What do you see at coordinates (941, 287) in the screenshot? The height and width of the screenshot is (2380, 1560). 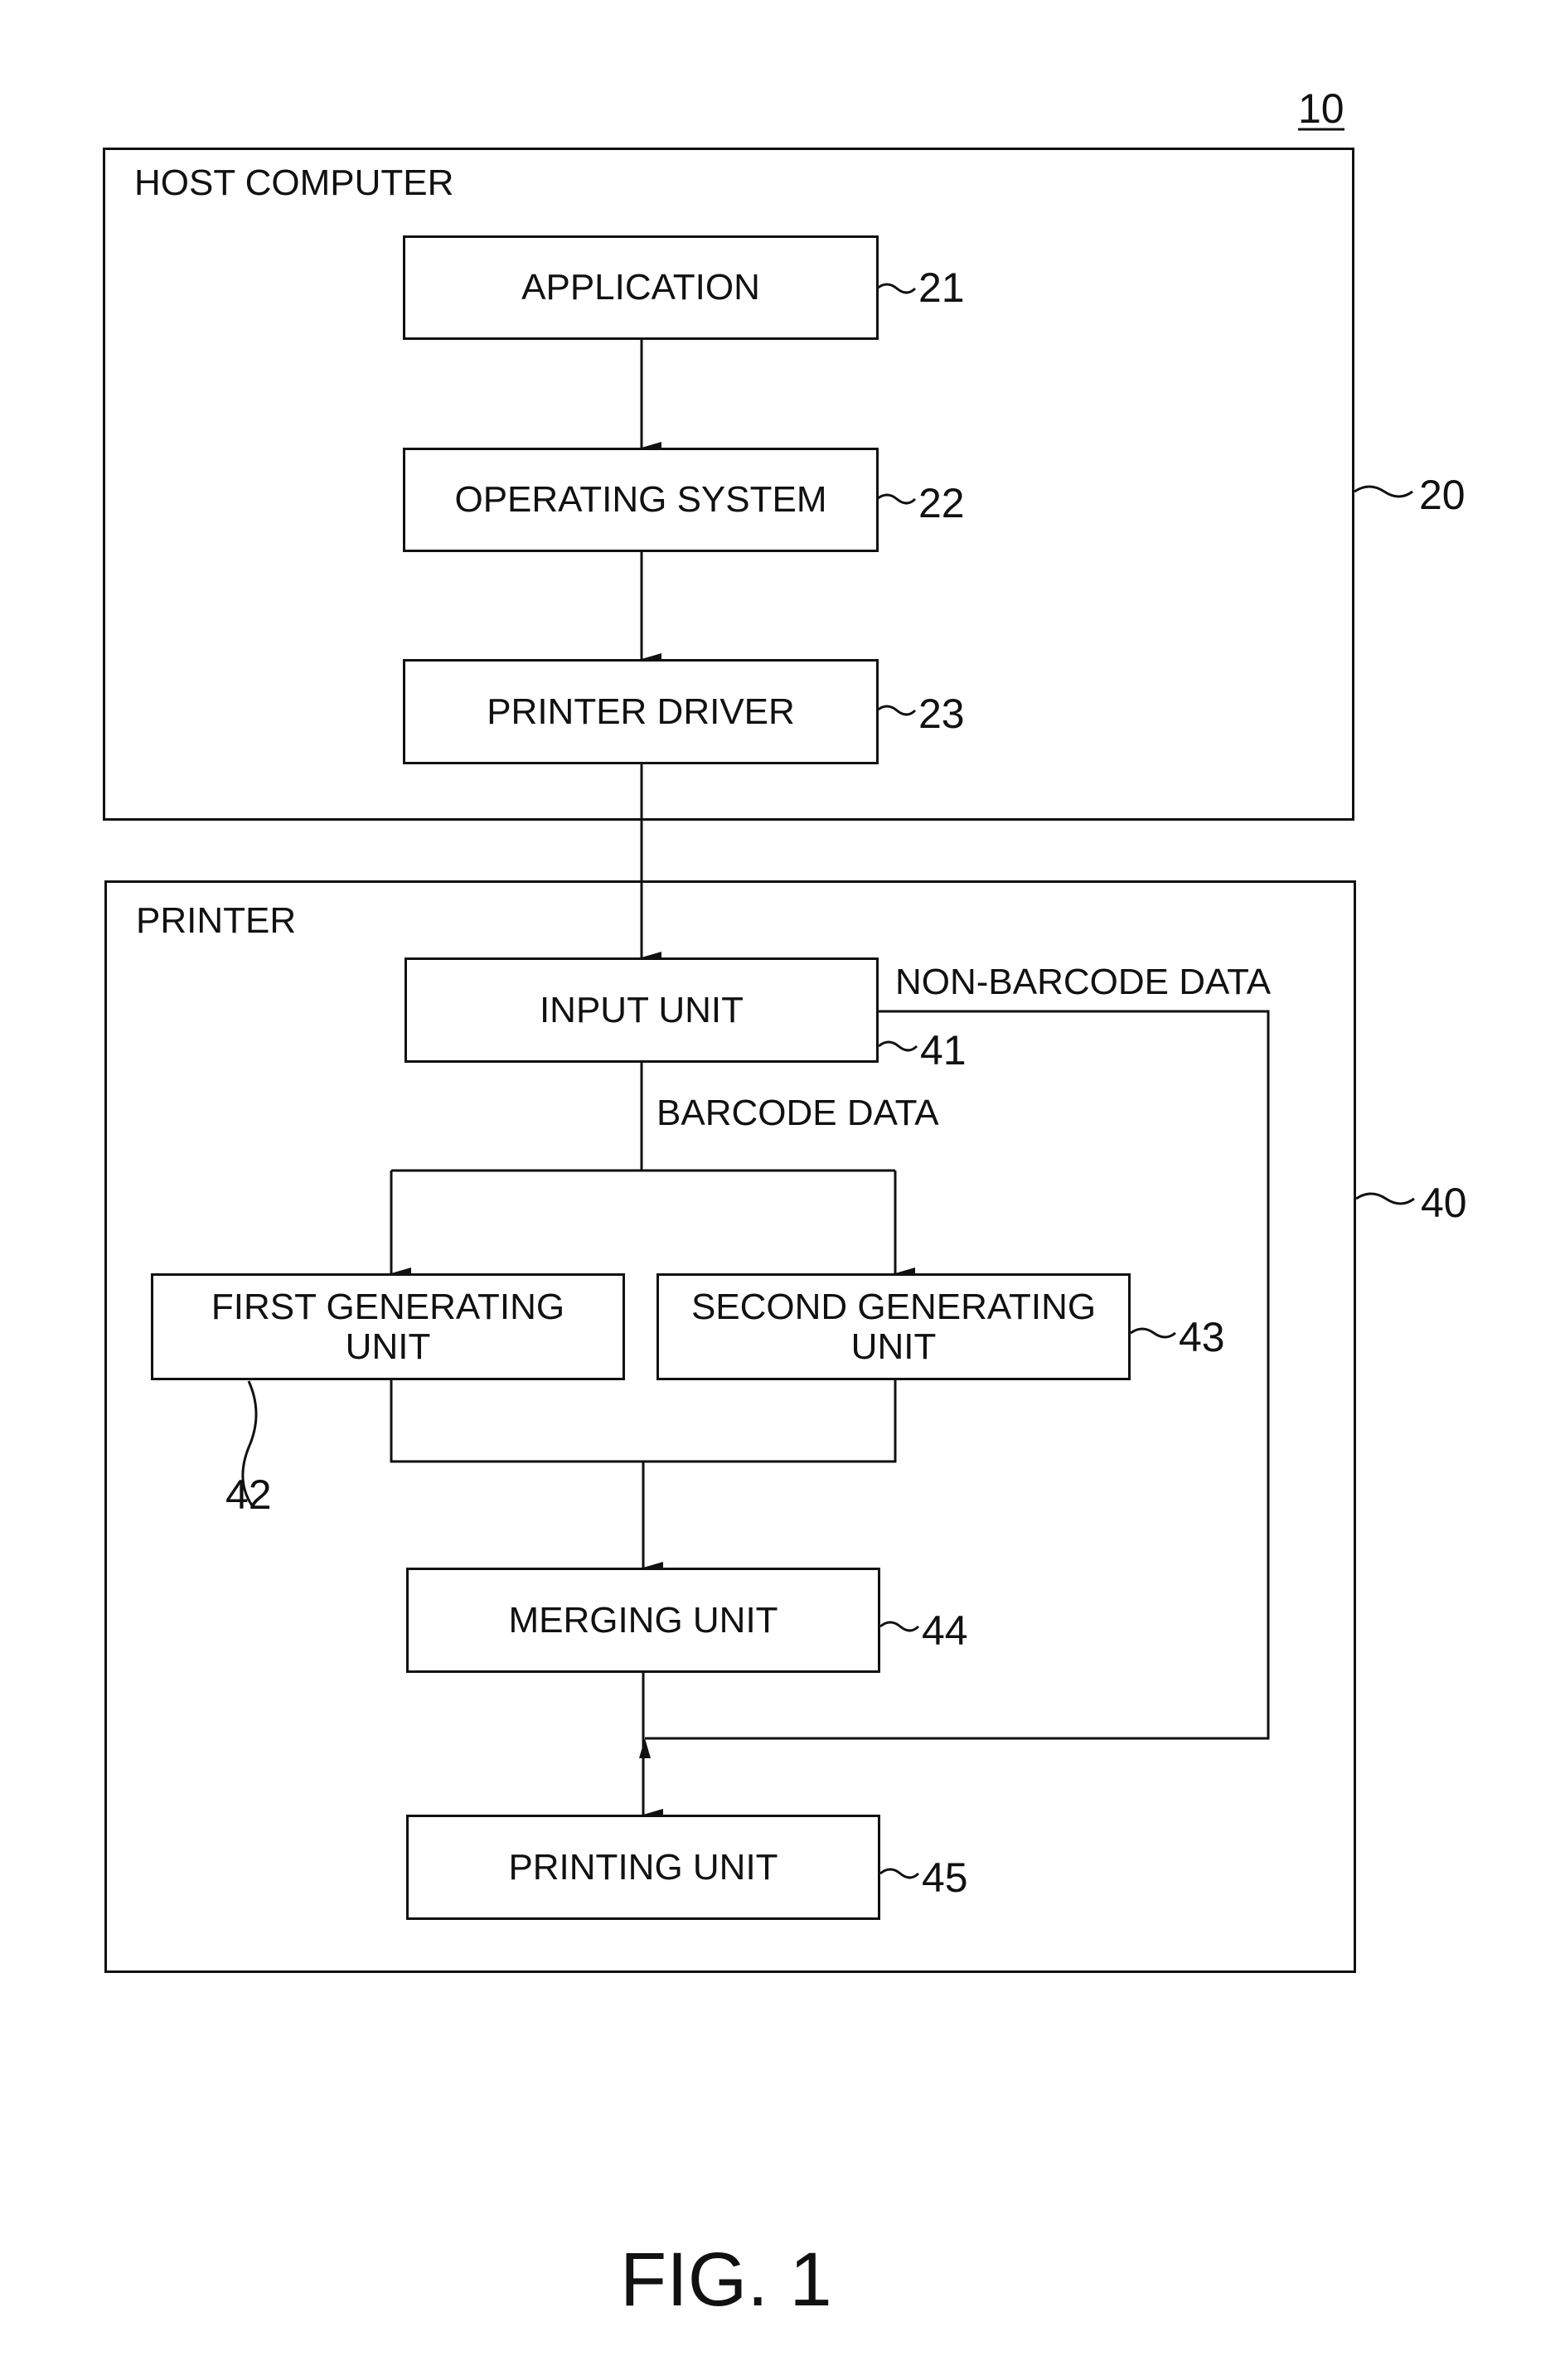 I see `ref-21: 21` at bounding box center [941, 287].